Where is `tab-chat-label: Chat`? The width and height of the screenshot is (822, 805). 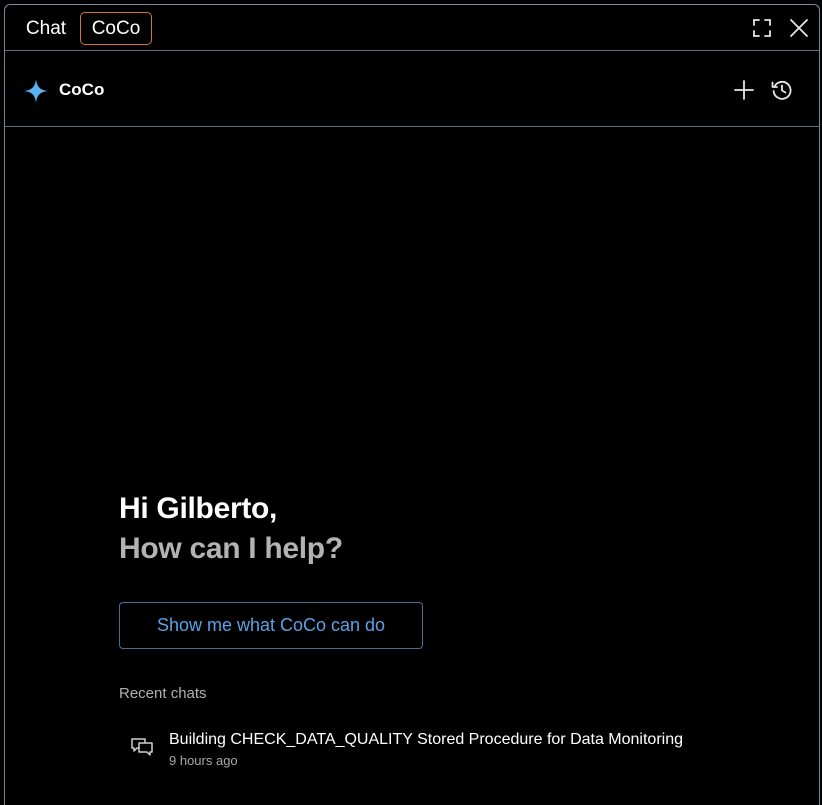
tab-chat-label: Chat is located at coordinates (46, 28).